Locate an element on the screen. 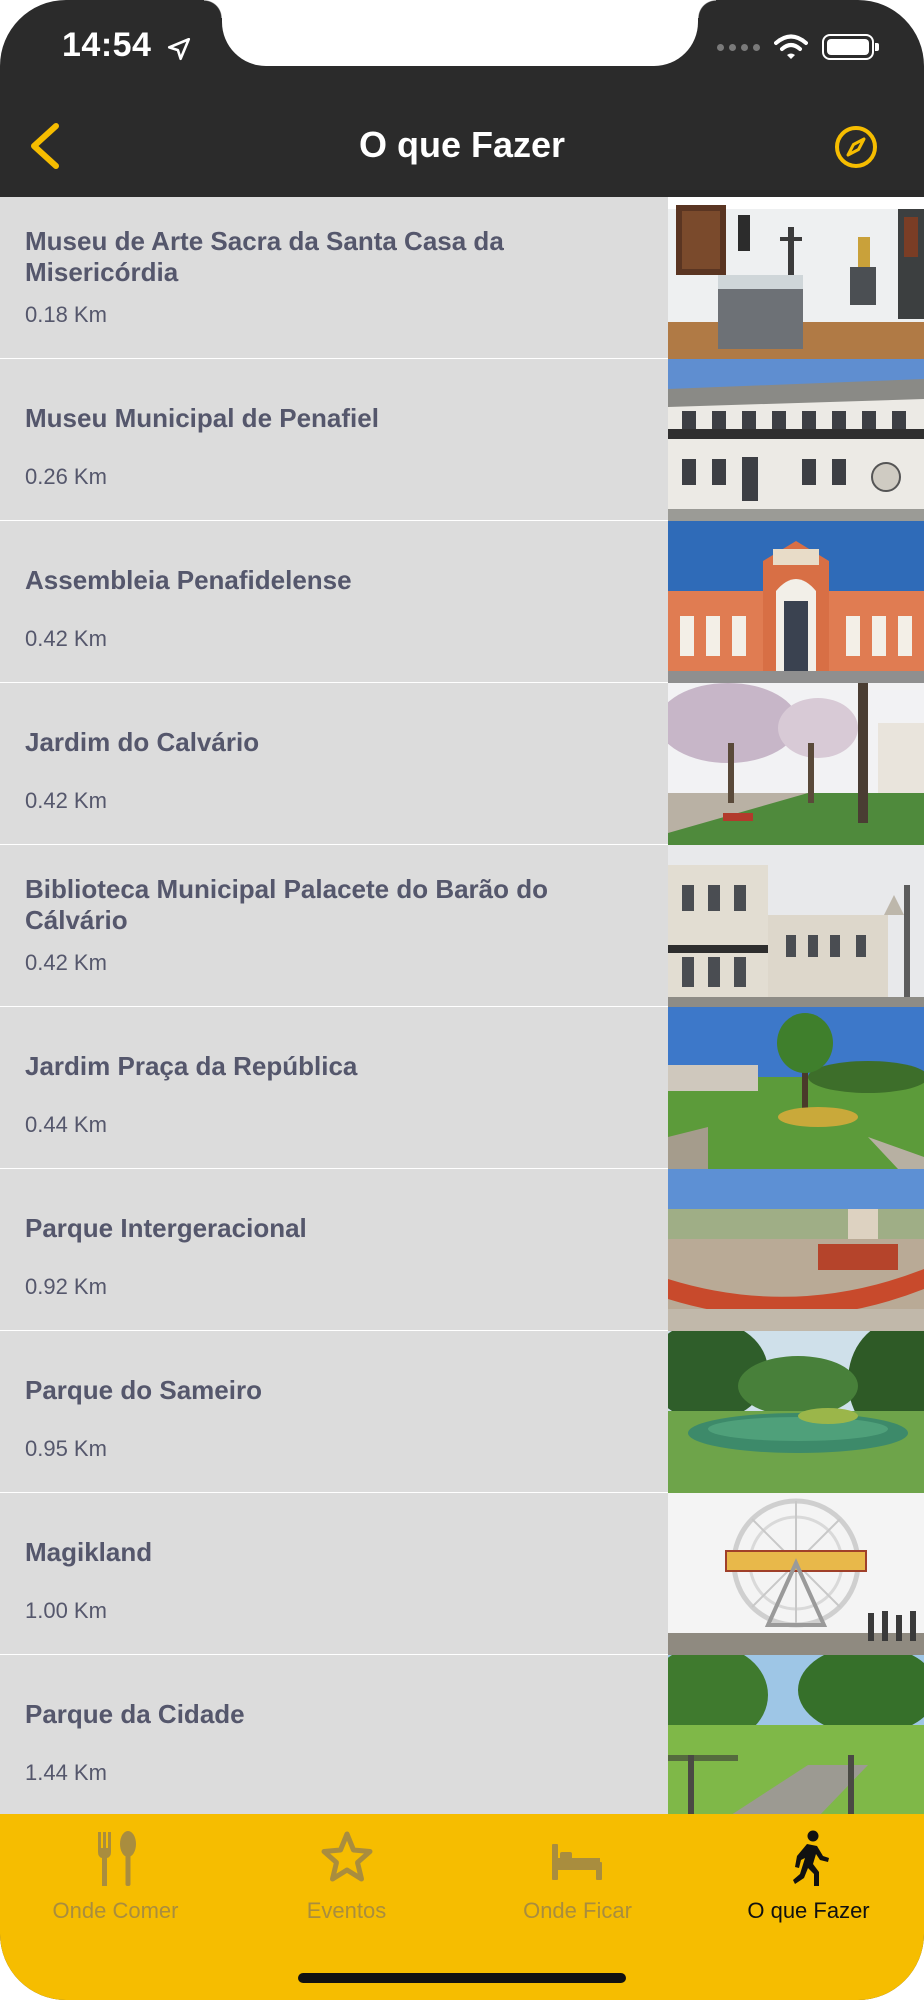  list-item: Parque Intergeracional 0.92 Km is located at coordinates (462, 1250).